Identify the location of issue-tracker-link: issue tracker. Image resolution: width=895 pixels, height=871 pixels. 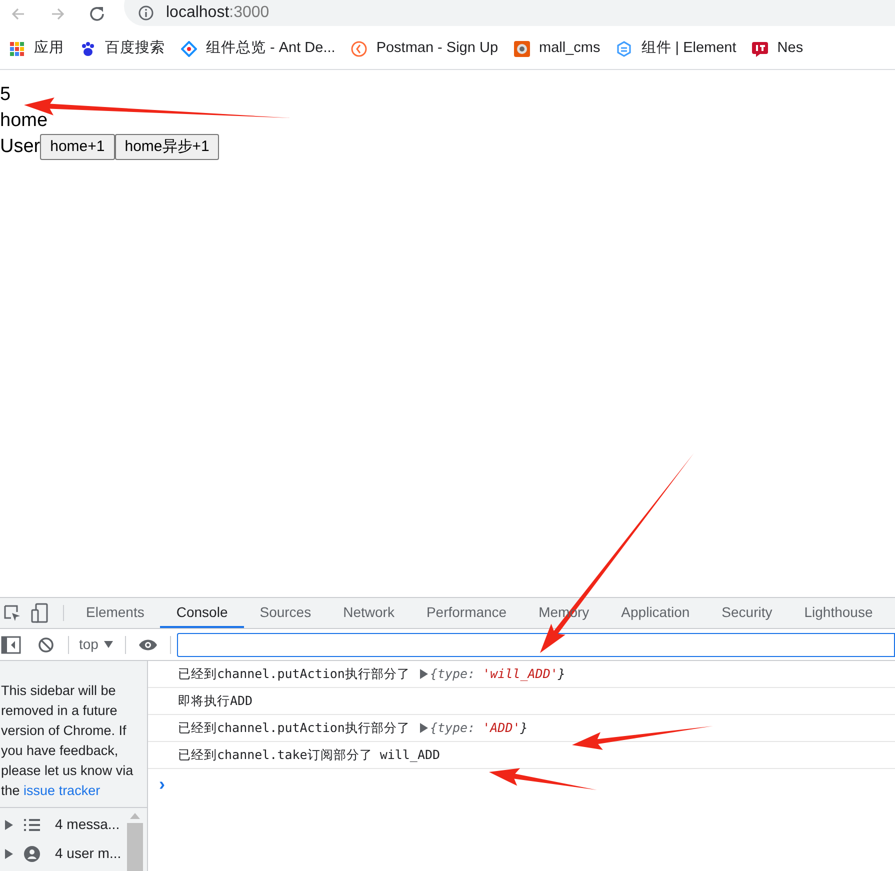
(62, 790).